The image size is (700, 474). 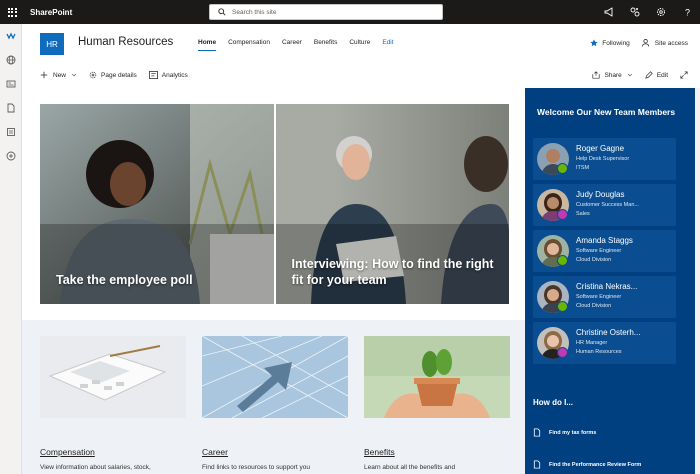 What do you see at coordinates (12, 12) in the screenshot?
I see `app-launcher-icon` at bounding box center [12, 12].